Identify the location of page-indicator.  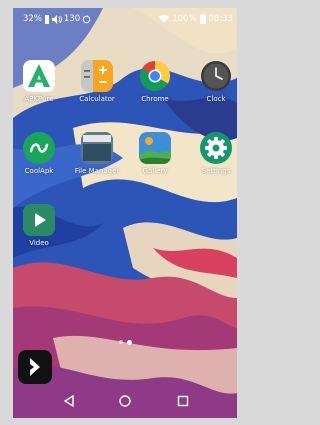
(125, 342).